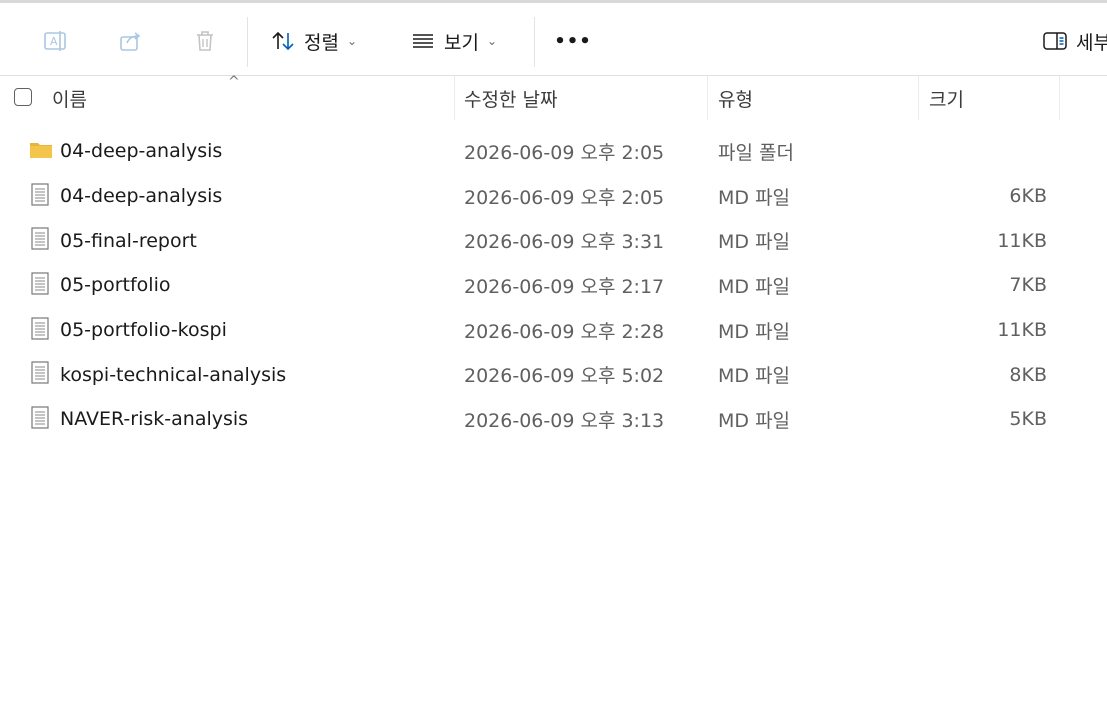 The height and width of the screenshot is (704, 1107). What do you see at coordinates (735, 99) in the screenshot?
I see `column-header-type-label: 유형` at bounding box center [735, 99].